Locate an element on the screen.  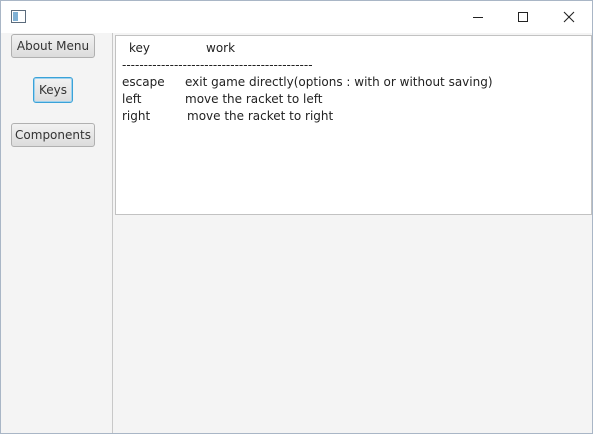
key-name: right is located at coordinates (136, 116).